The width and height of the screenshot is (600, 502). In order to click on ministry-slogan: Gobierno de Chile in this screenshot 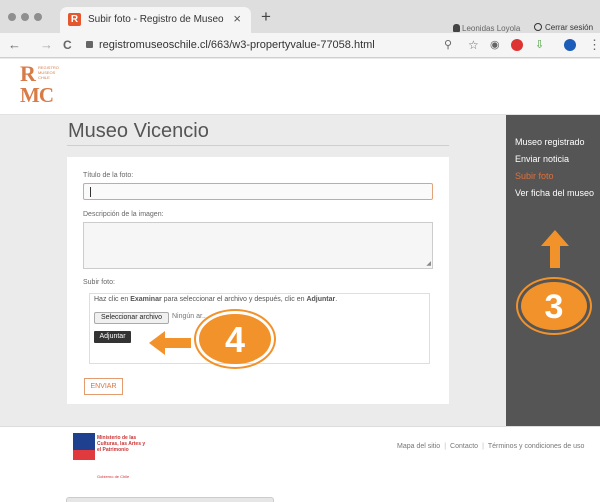, I will do `click(113, 476)`.